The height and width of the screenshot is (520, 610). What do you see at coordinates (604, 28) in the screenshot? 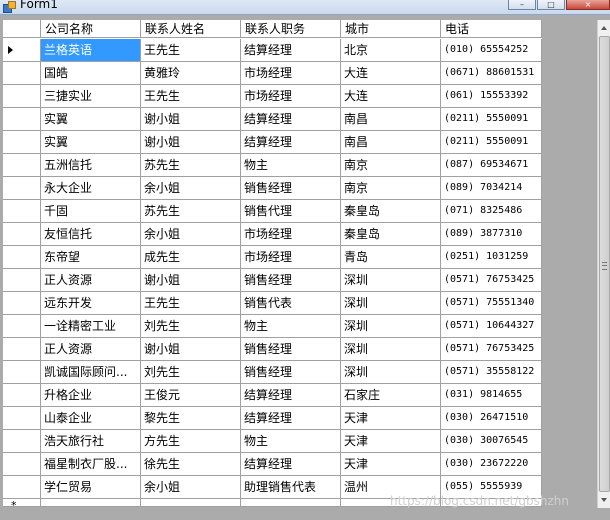
I see `scroll-up-button` at bounding box center [604, 28].